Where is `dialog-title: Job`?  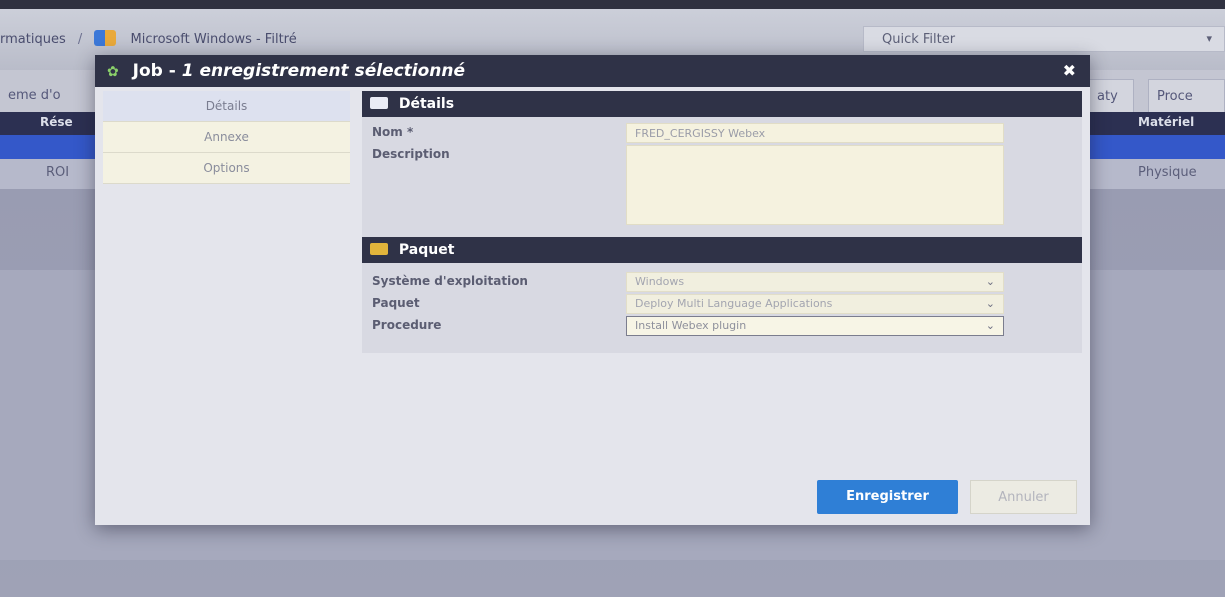 dialog-title: Job is located at coordinates (147, 71).